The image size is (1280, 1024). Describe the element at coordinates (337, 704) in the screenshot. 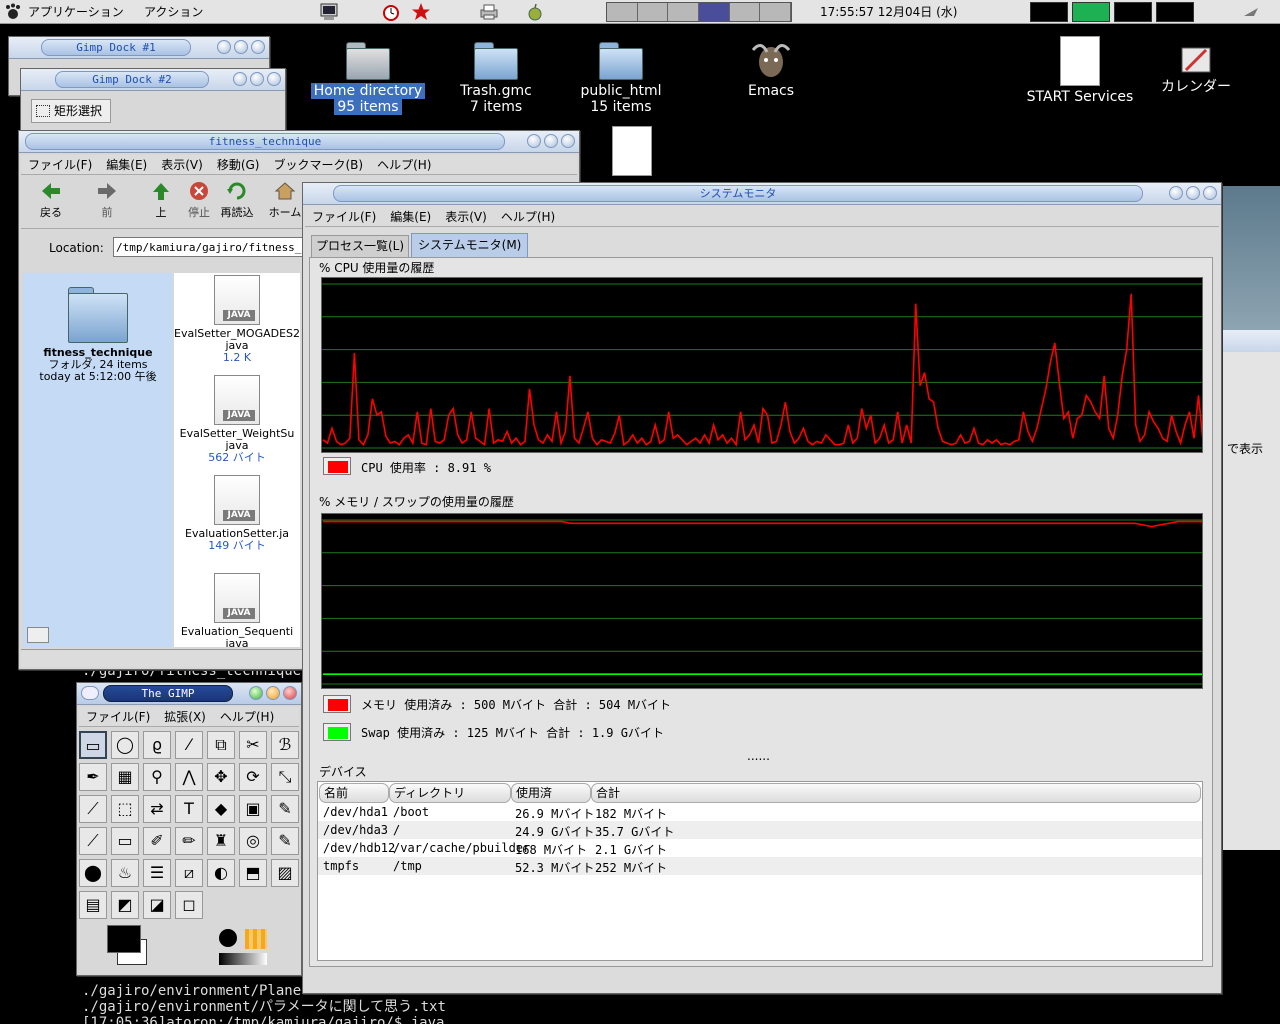

I see `memory-color-button` at that location.